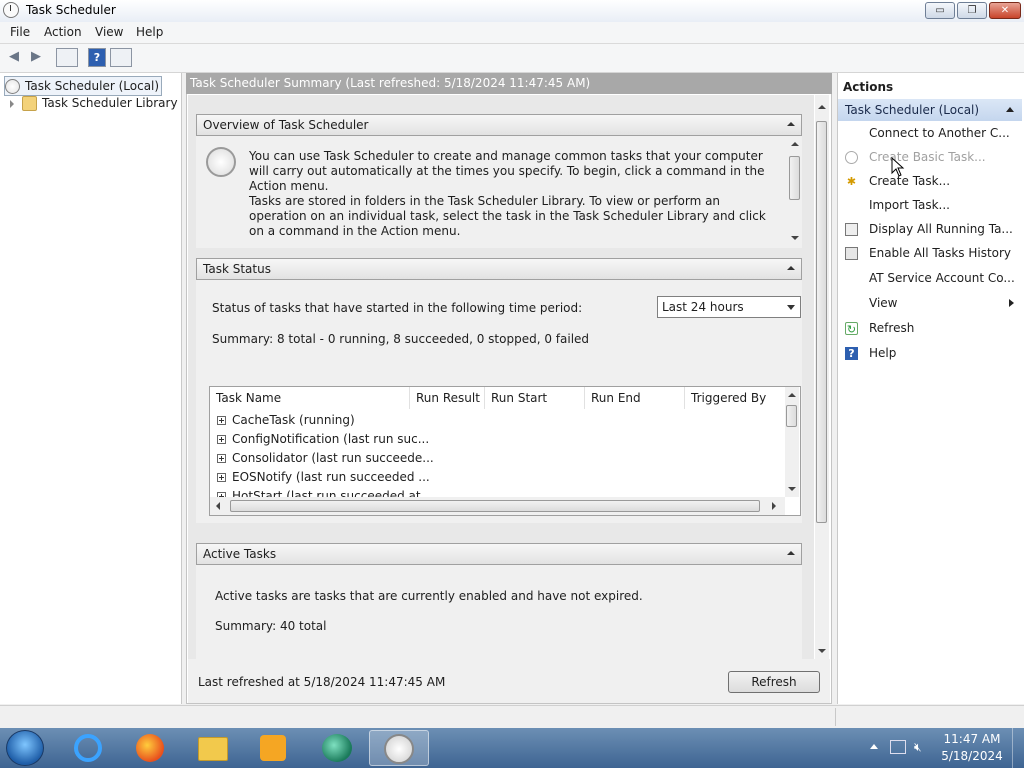  Describe the element at coordinates (293, 420) in the screenshot. I see `task-name: CacheTask (running)` at that location.